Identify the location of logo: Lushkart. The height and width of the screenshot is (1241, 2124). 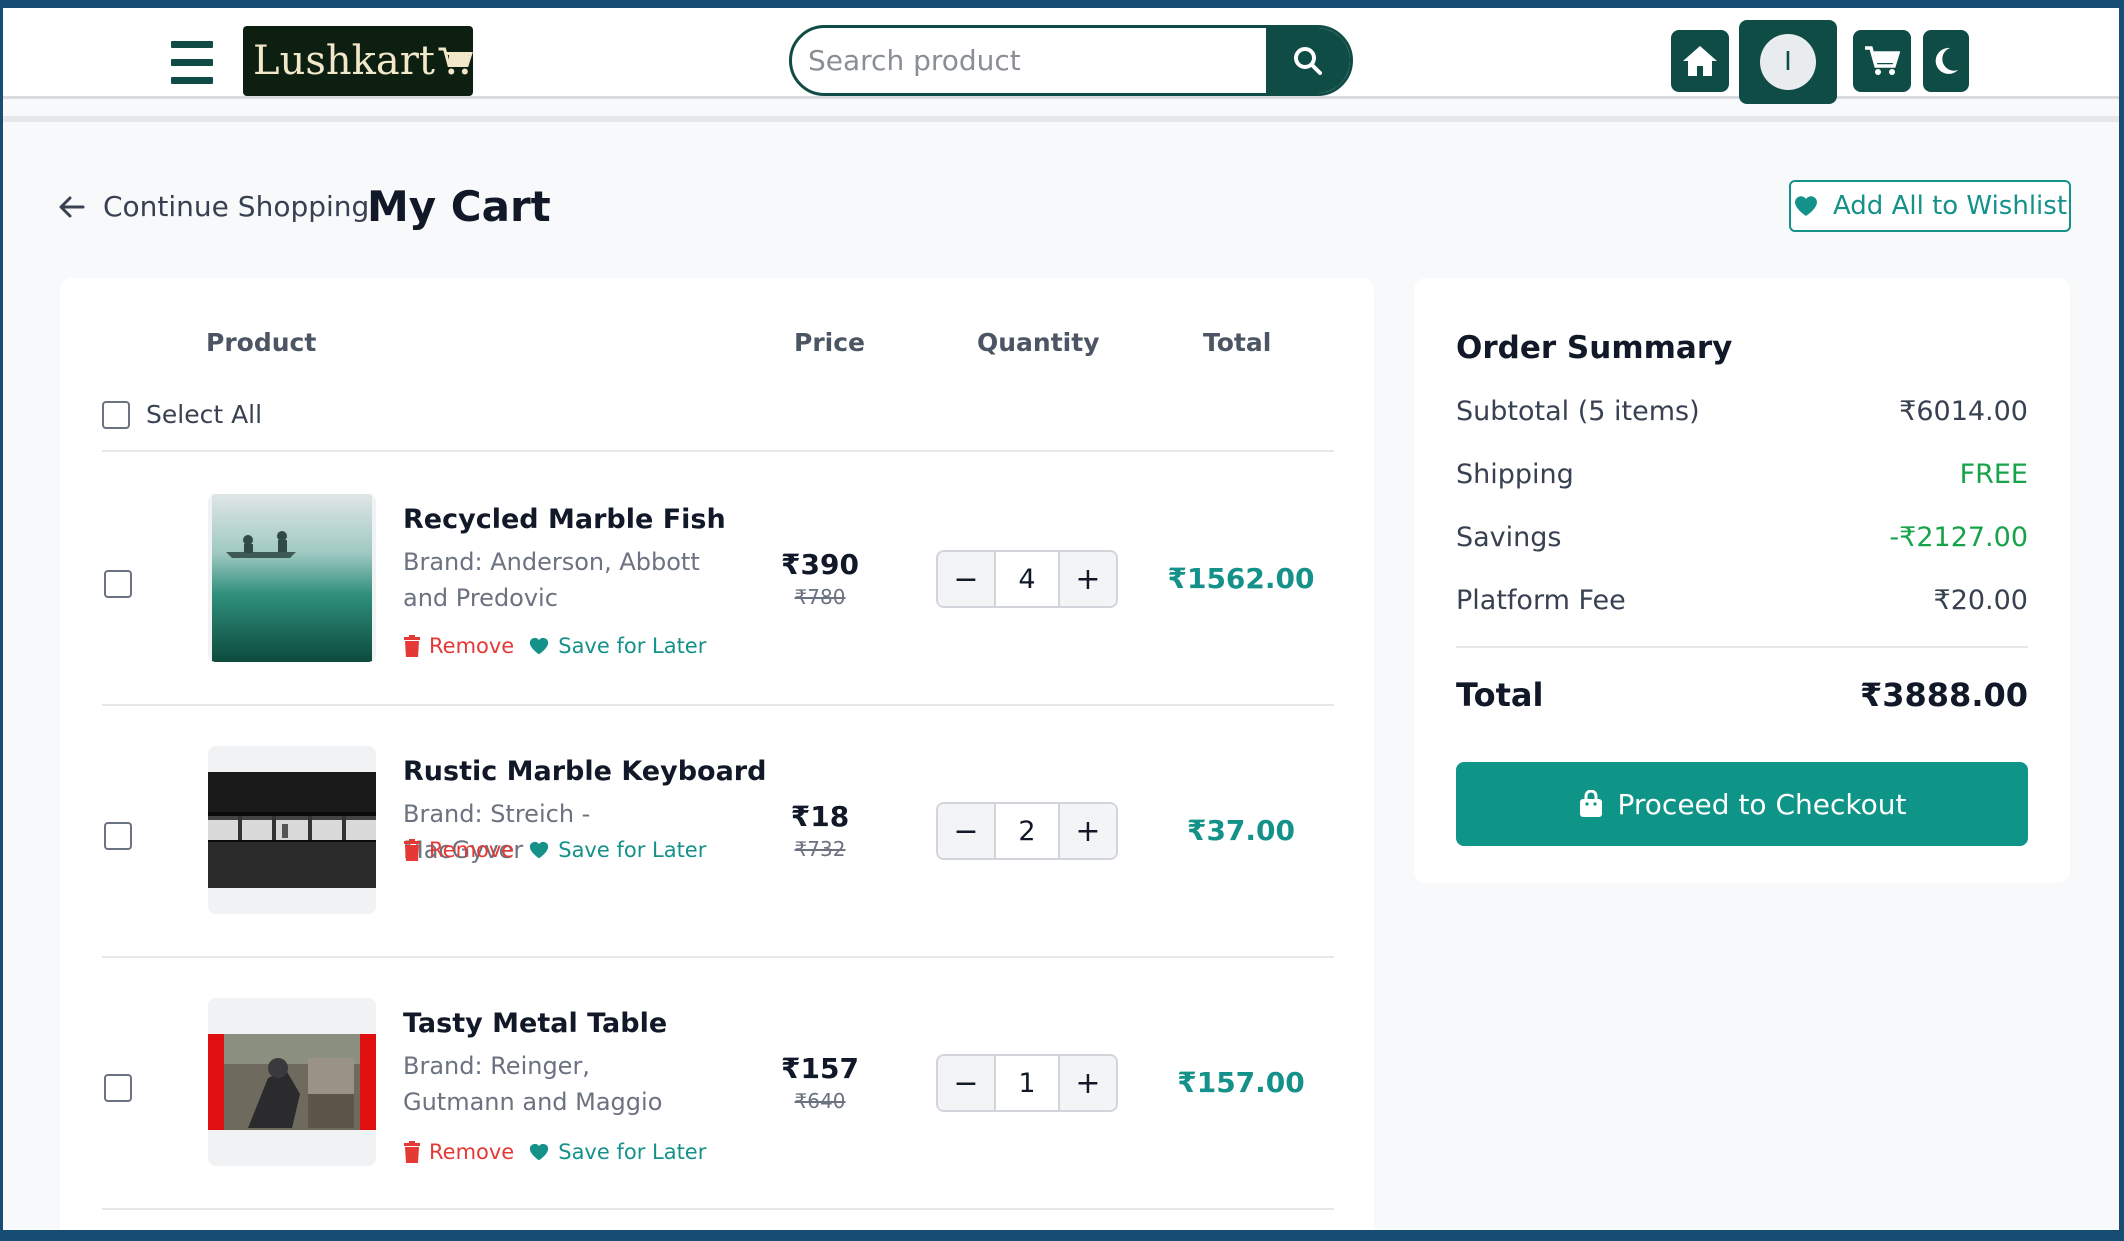
(358, 61).